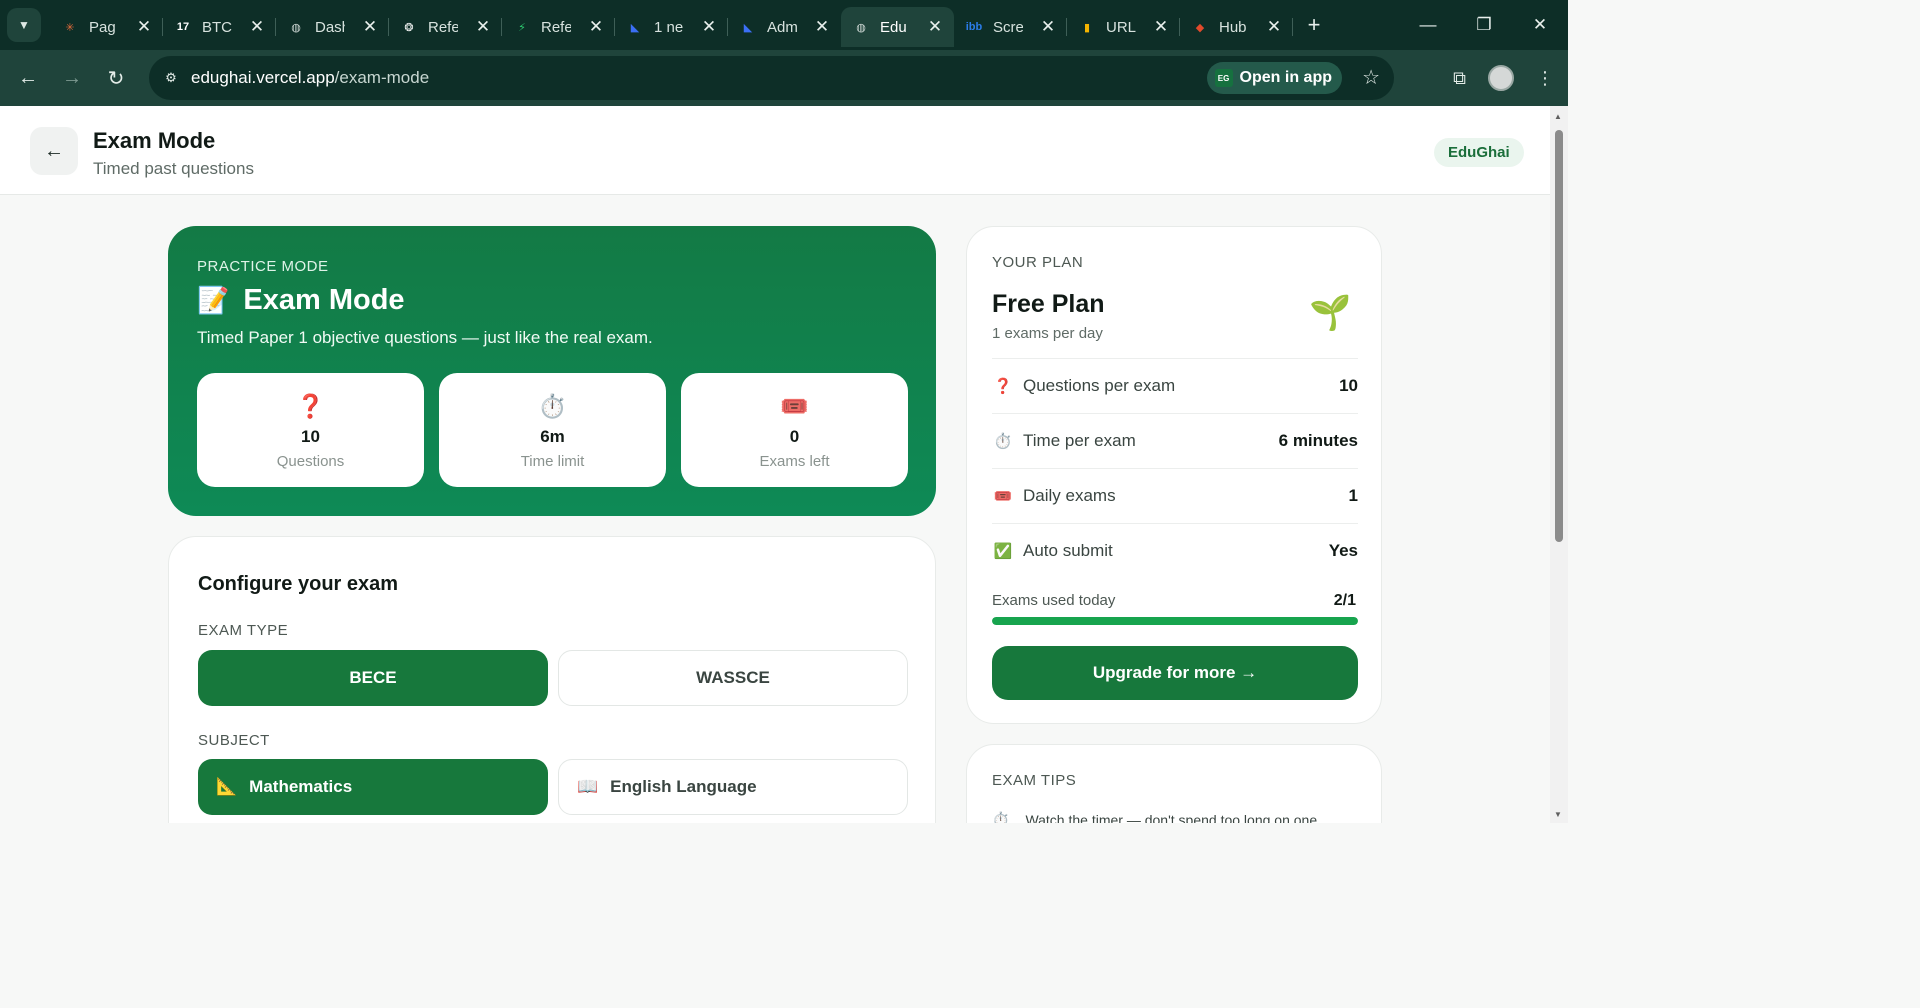 Image resolution: width=1920 pixels, height=1008 pixels. What do you see at coordinates (1123, 27) in the screenshot?
I see `browser-tab: ▮ URL ✕` at bounding box center [1123, 27].